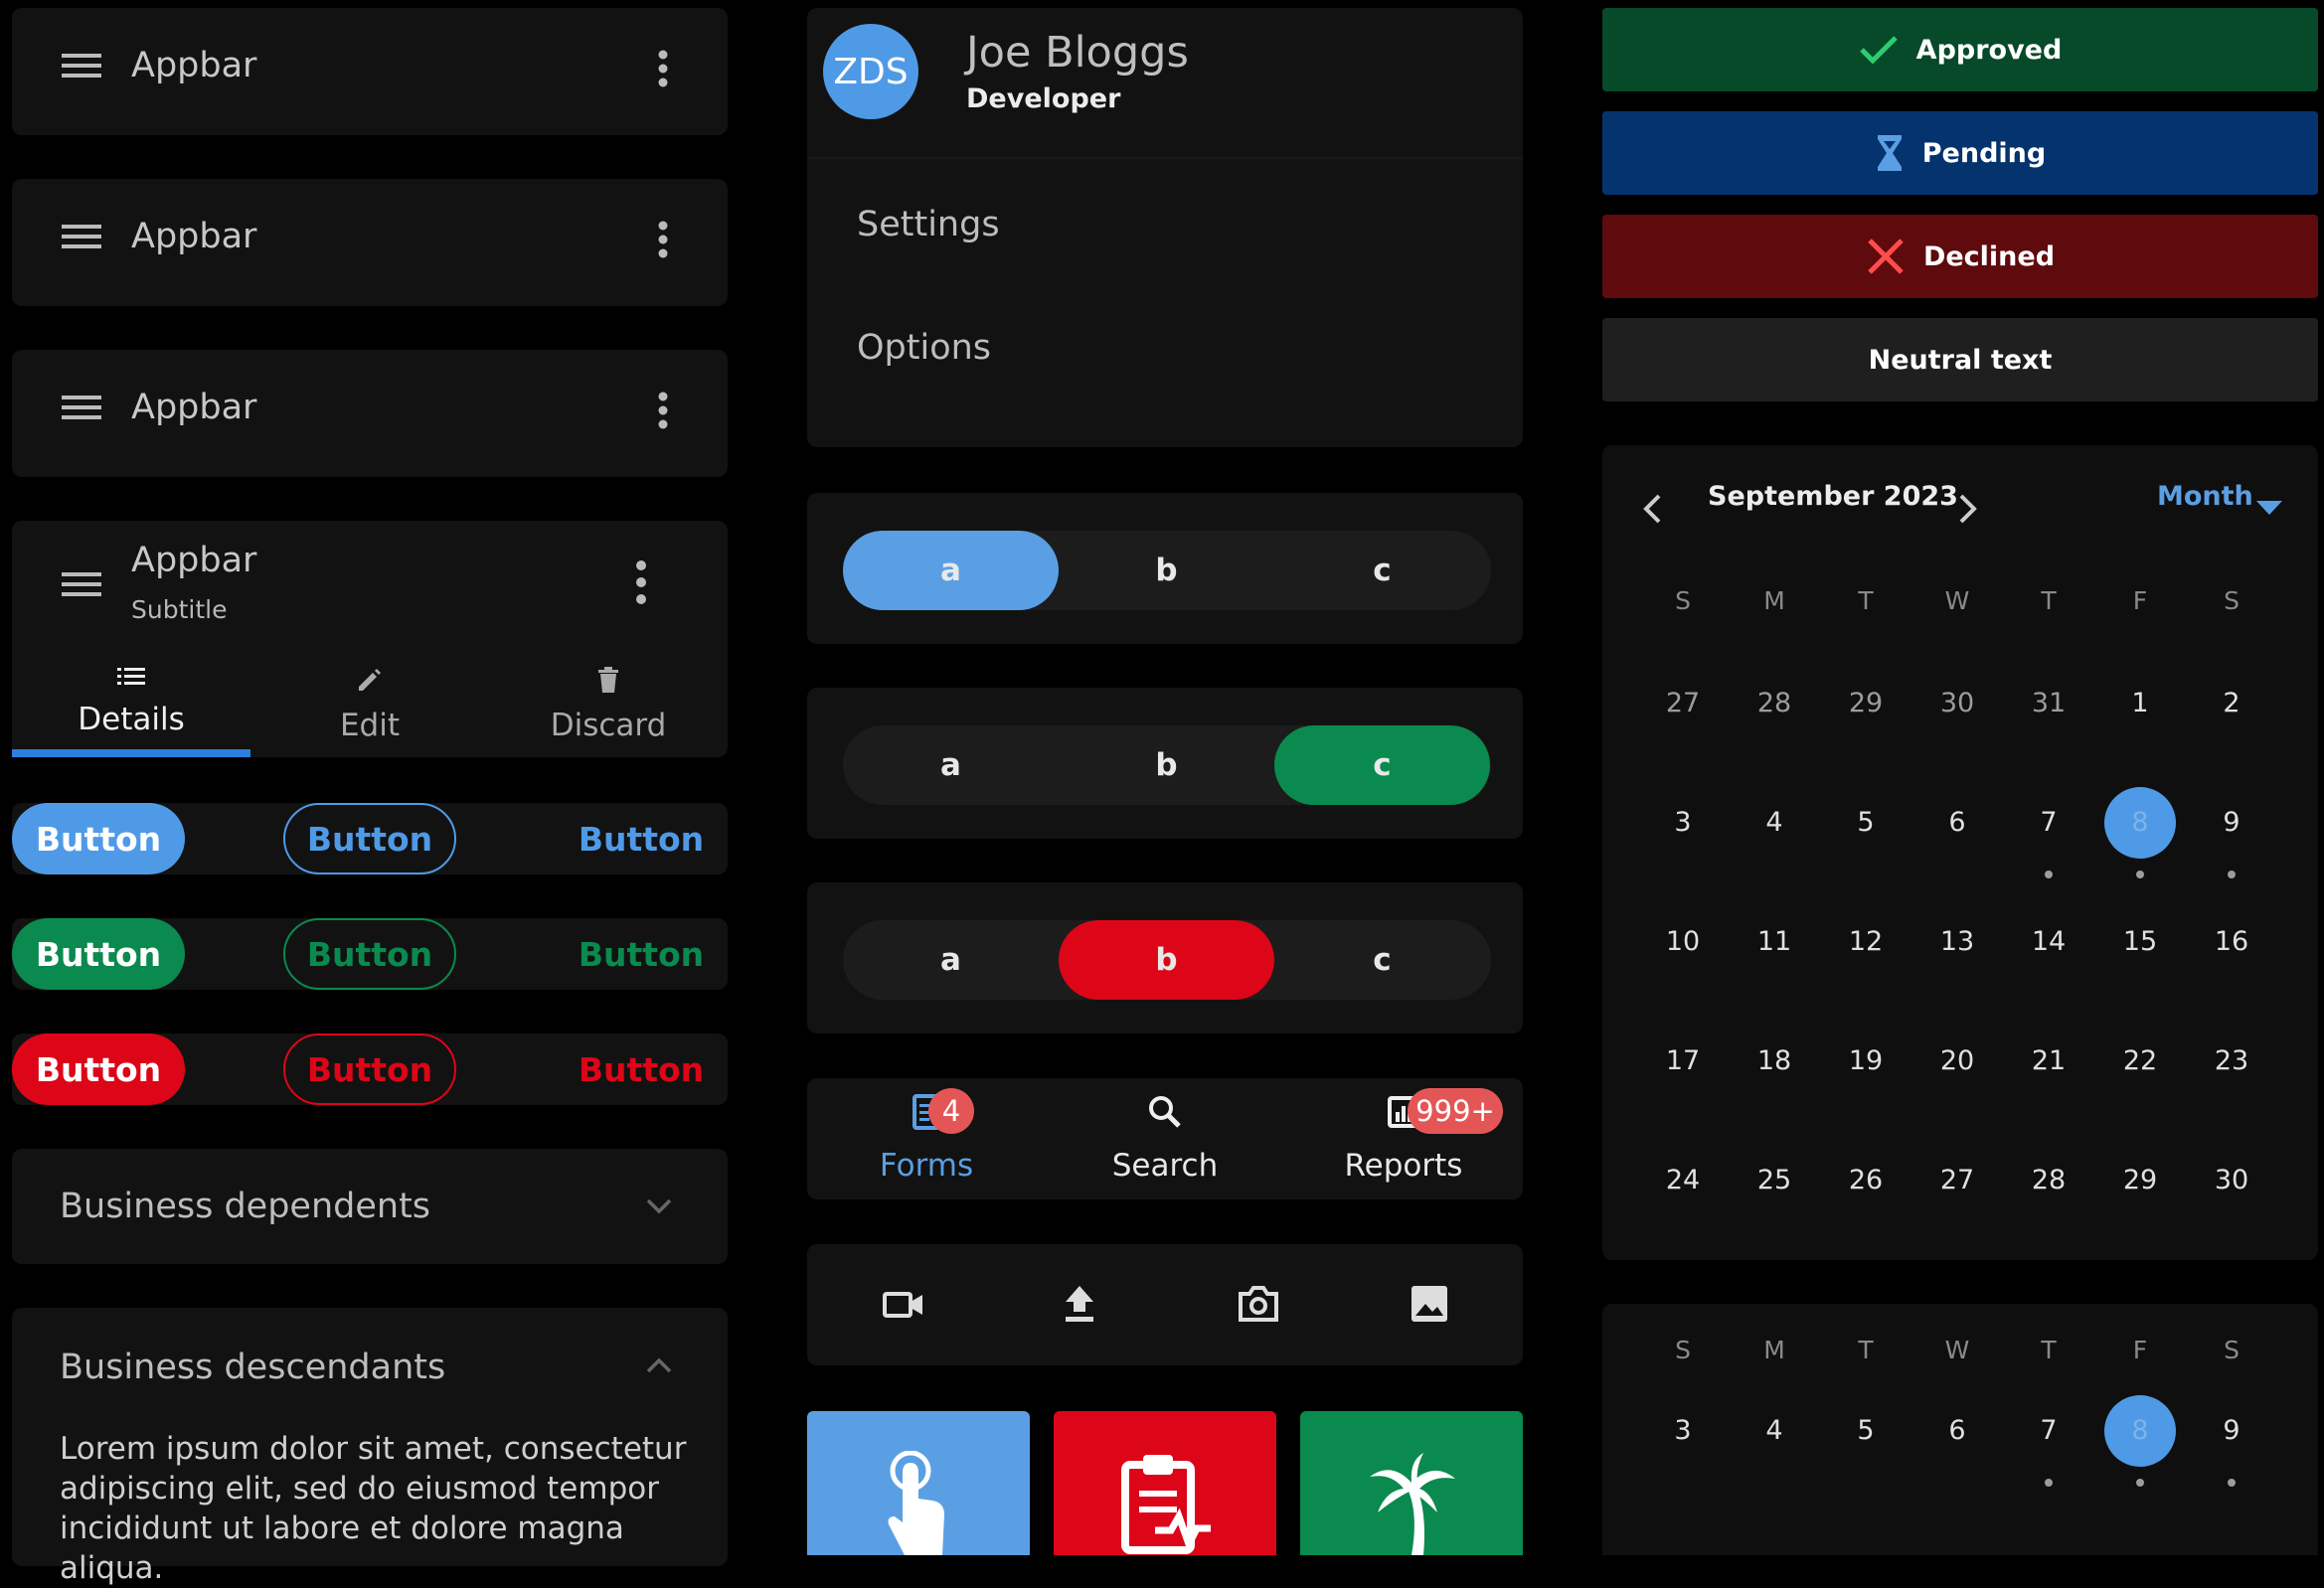 Image resolution: width=2324 pixels, height=1588 pixels. I want to click on appbar-2: Appbar, so click(370, 242).